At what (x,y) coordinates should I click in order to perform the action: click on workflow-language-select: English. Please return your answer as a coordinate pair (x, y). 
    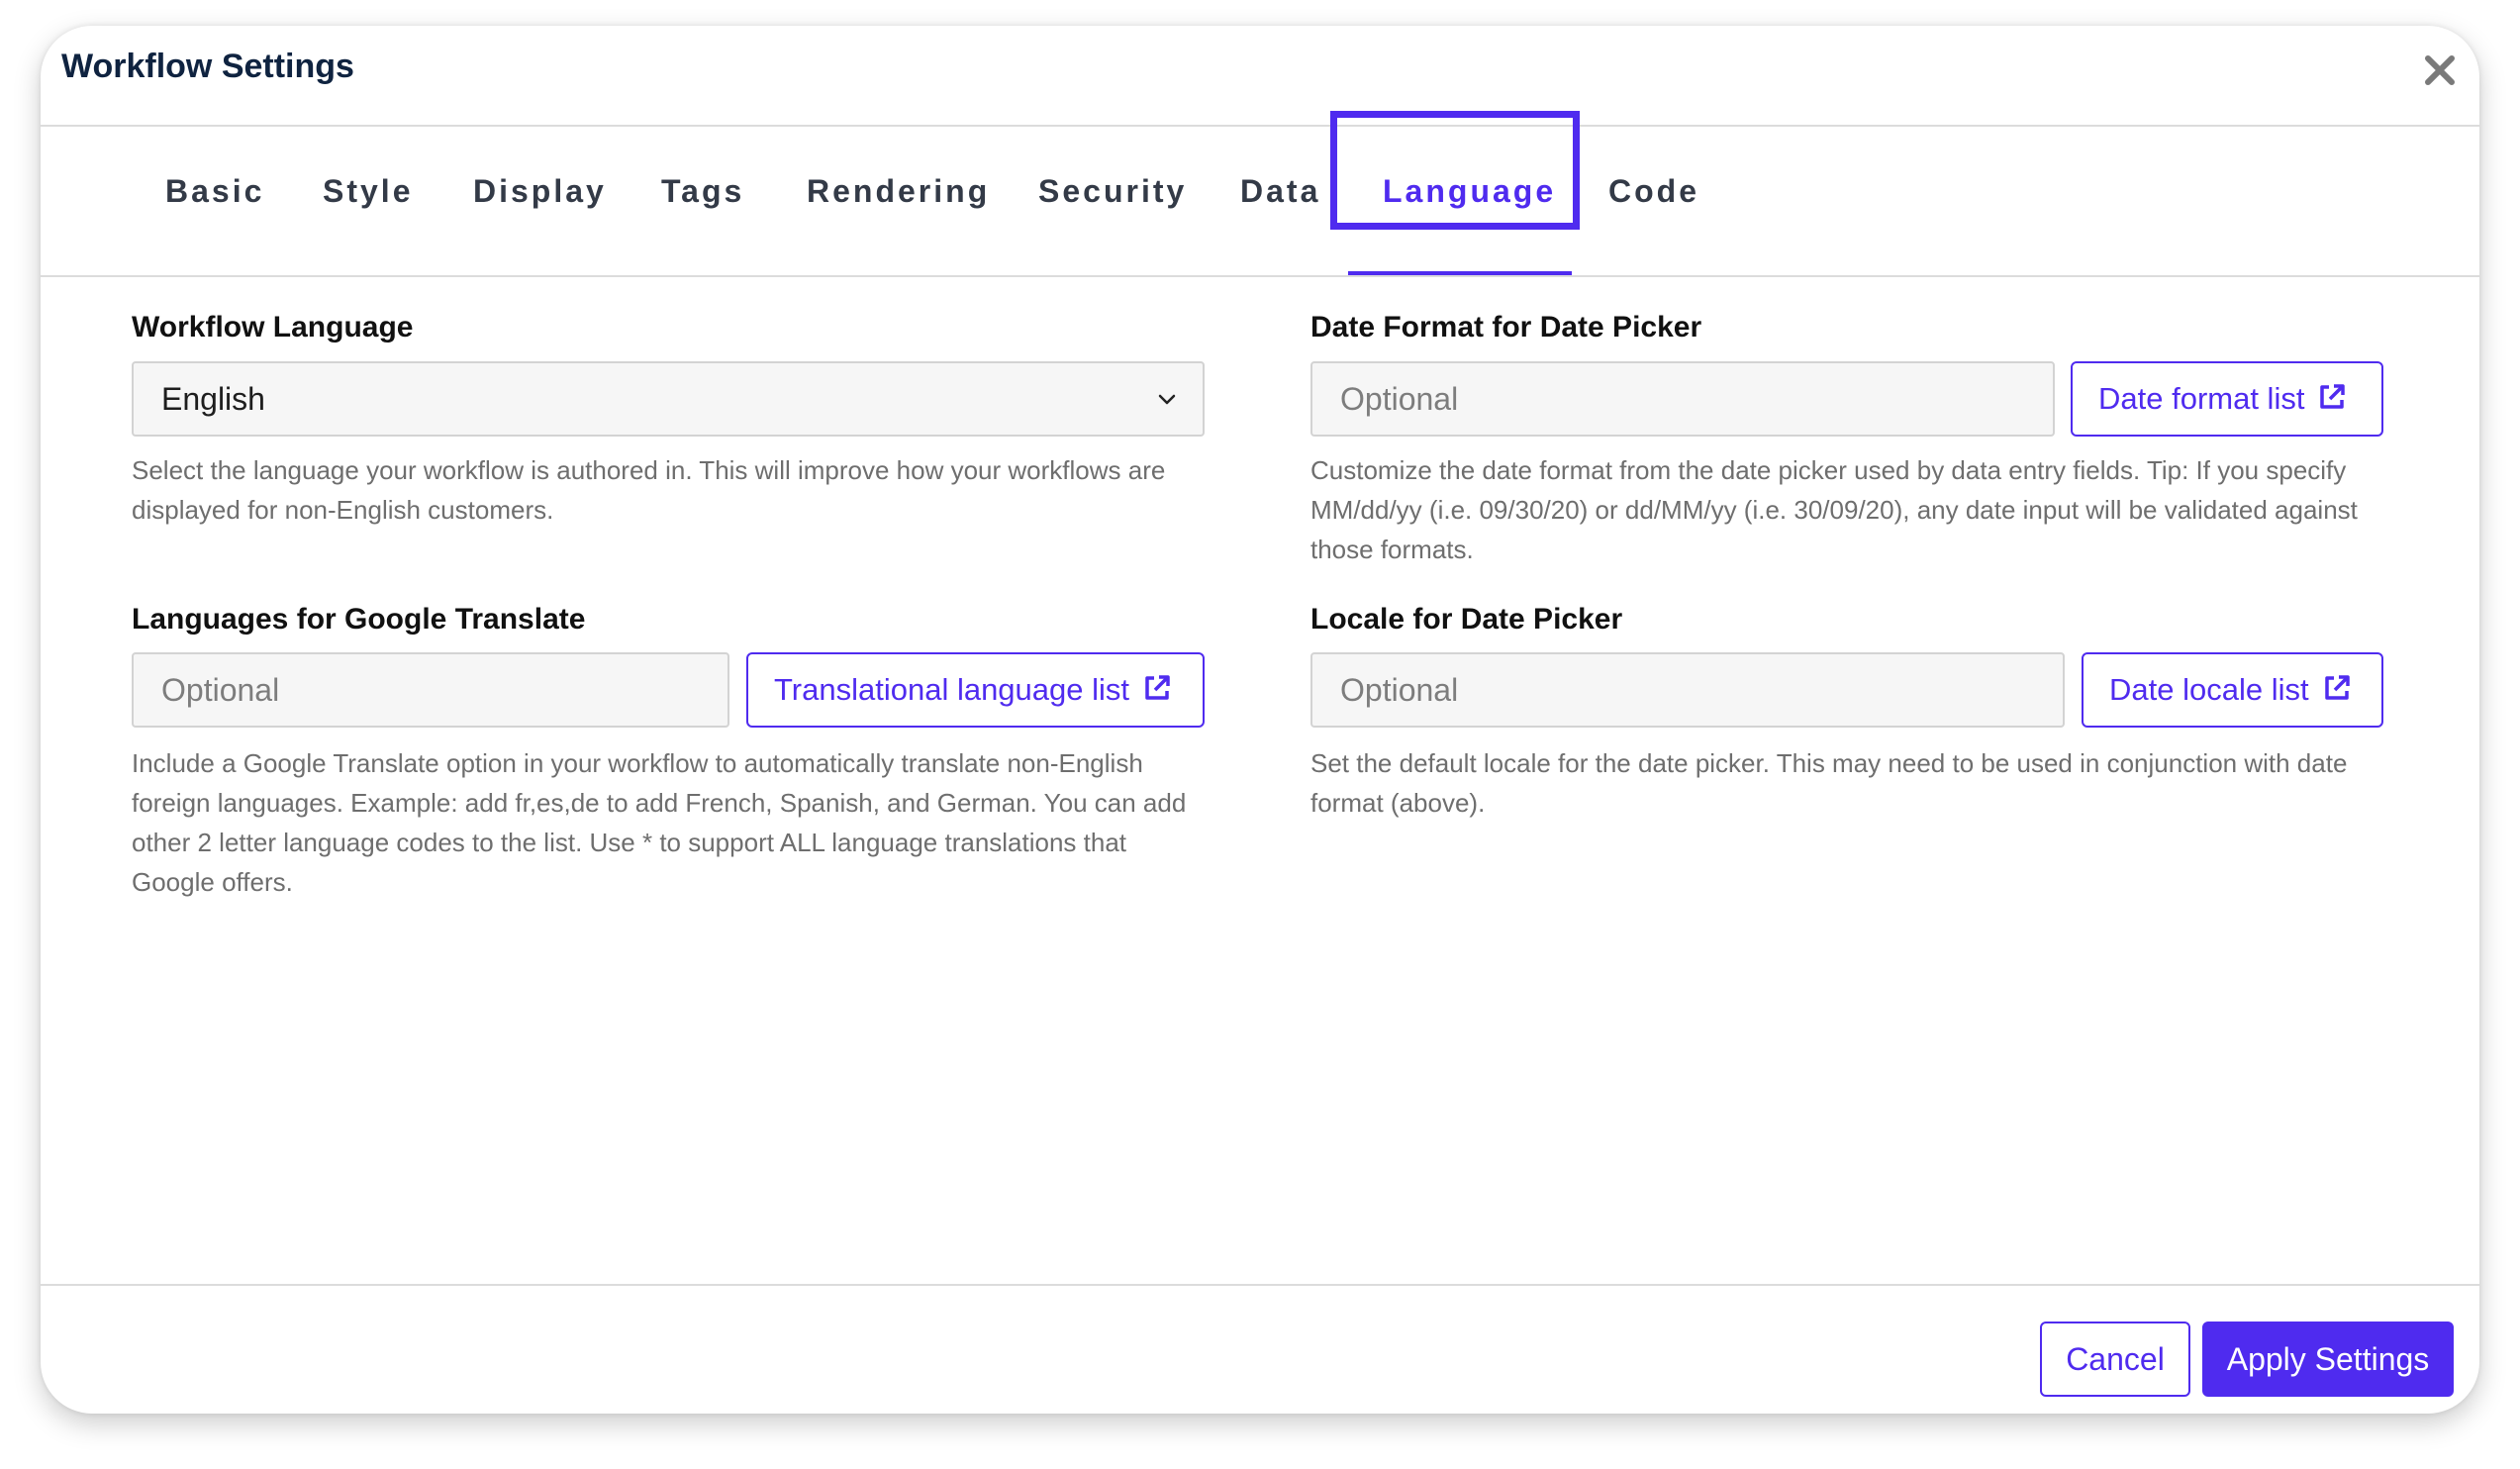
    Looking at the image, I should click on (668, 399).